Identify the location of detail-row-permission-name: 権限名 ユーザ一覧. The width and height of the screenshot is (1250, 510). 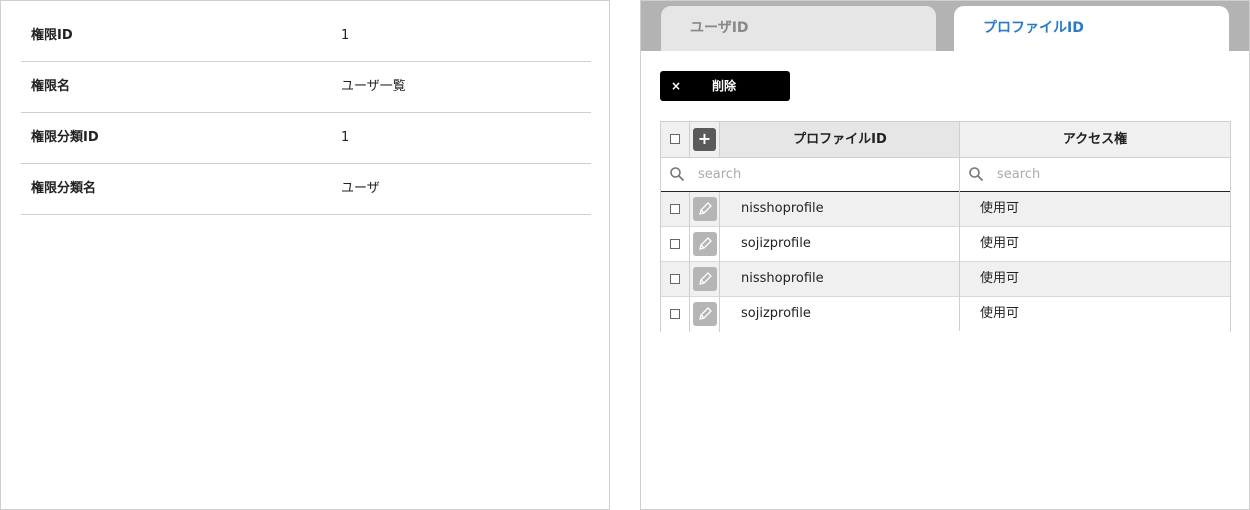
(306, 87).